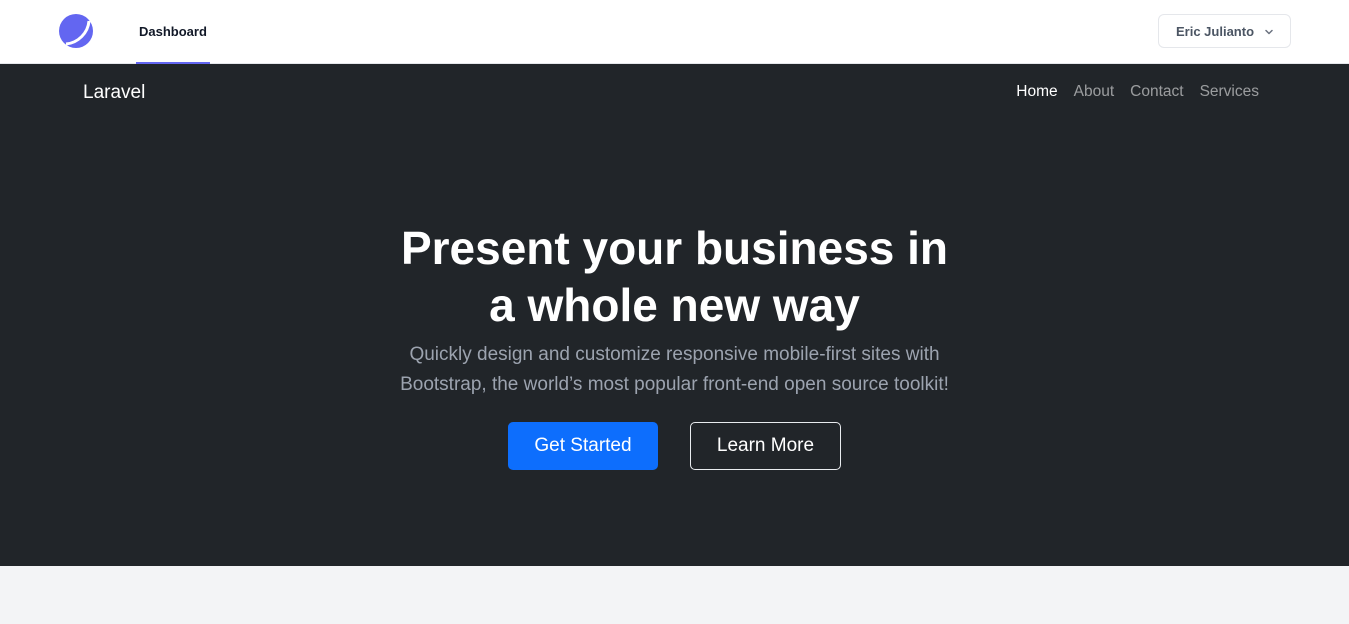  What do you see at coordinates (77, 32) in the screenshot?
I see `app-logo-icon` at bounding box center [77, 32].